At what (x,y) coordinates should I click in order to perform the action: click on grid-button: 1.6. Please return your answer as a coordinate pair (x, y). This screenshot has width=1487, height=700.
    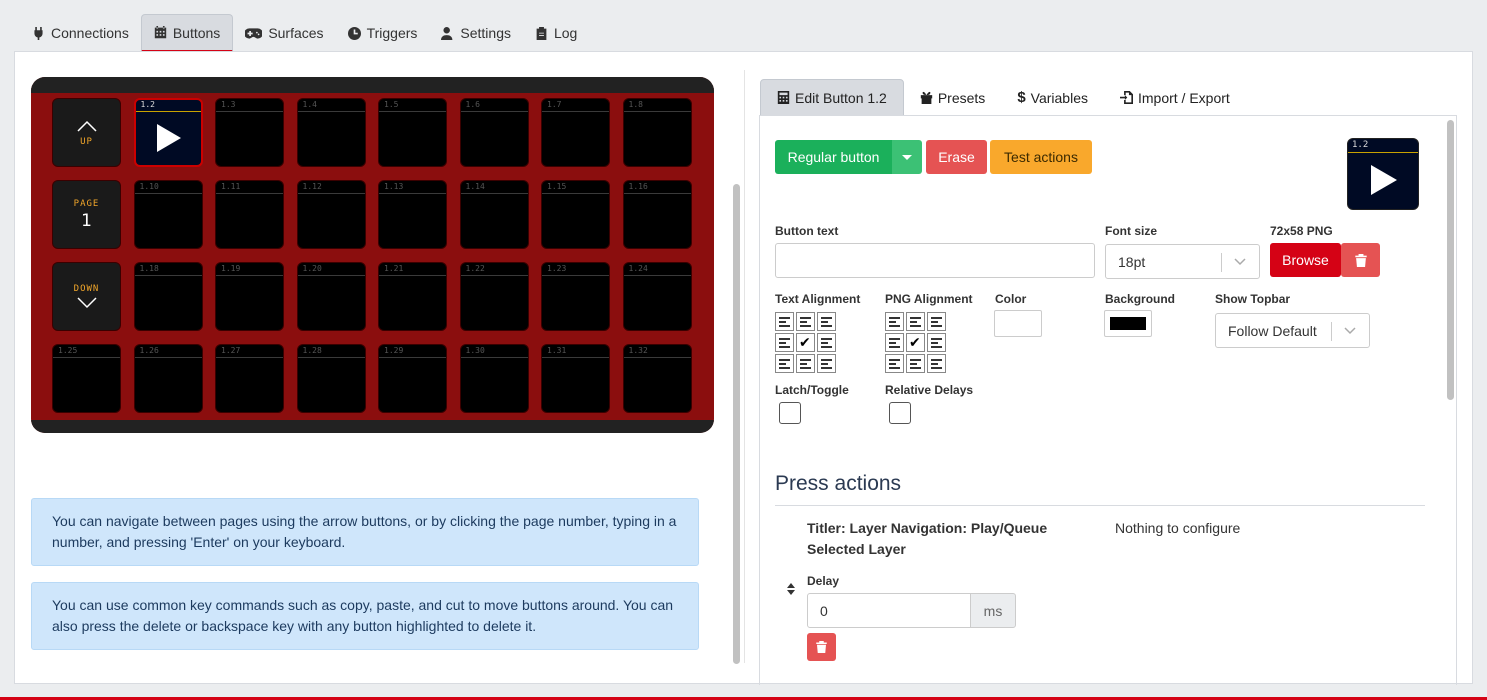
    Looking at the image, I should click on (494, 132).